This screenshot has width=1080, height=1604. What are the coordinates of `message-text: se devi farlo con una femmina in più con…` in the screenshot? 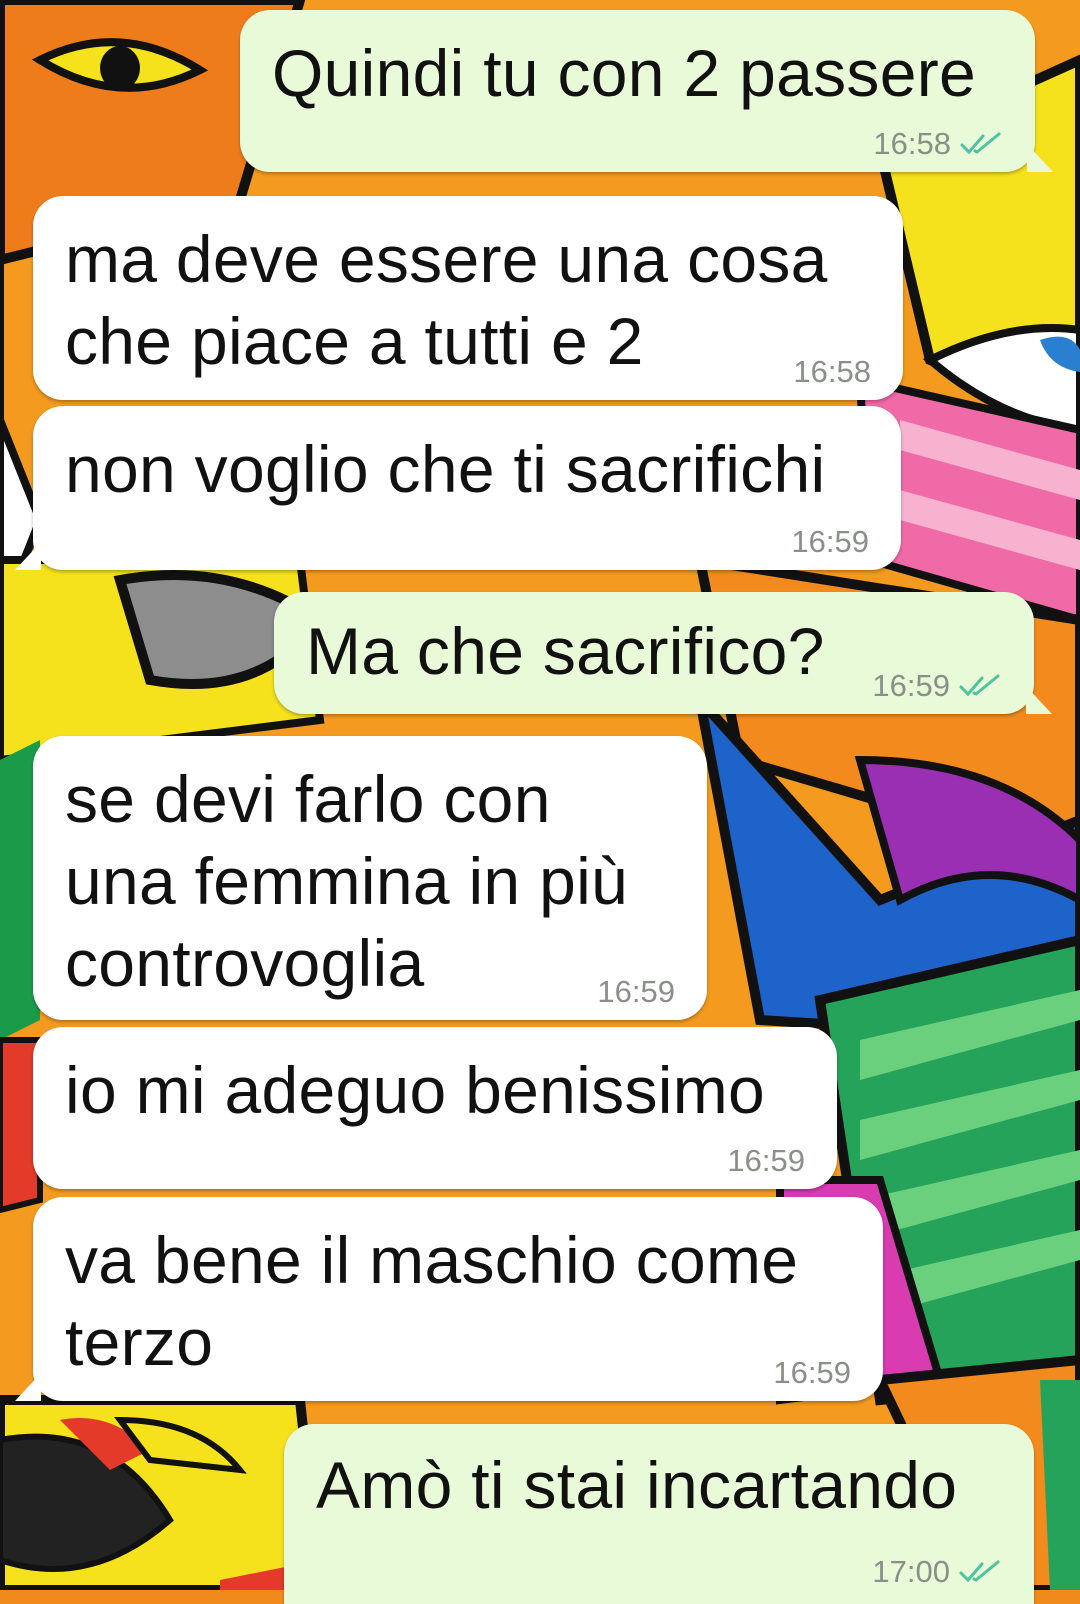 It's located at (347, 881).